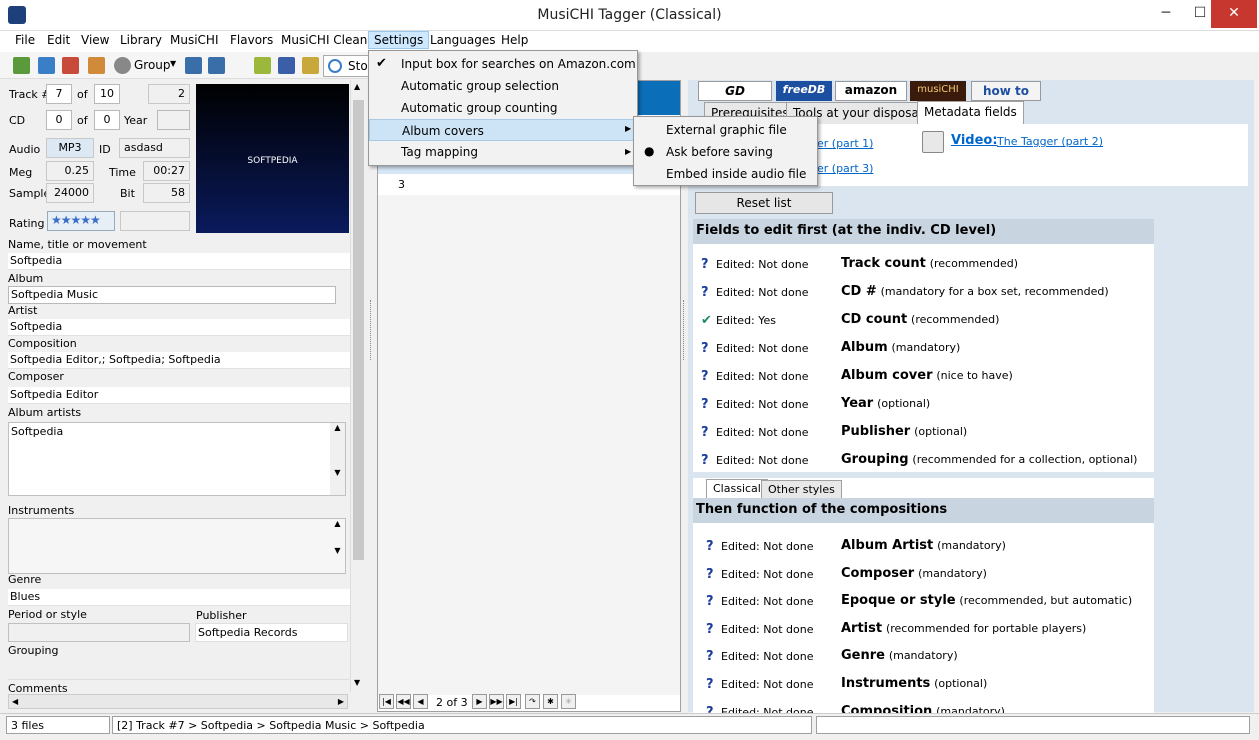  What do you see at coordinates (1050, 141) in the screenshot?
I see `video-link-part2: The Tagger (part 2)` at bounding box center [1050, 141].